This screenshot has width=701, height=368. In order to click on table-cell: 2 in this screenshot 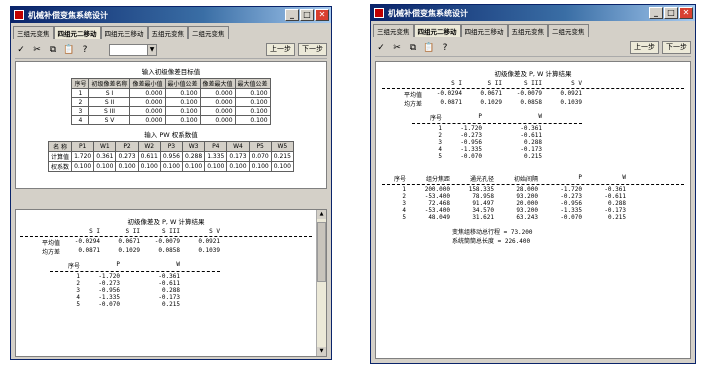, I will do `click(80, 102)`.